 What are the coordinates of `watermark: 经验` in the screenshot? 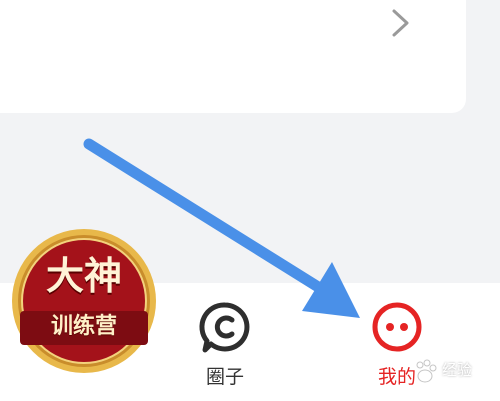 It's located at (453, 372).